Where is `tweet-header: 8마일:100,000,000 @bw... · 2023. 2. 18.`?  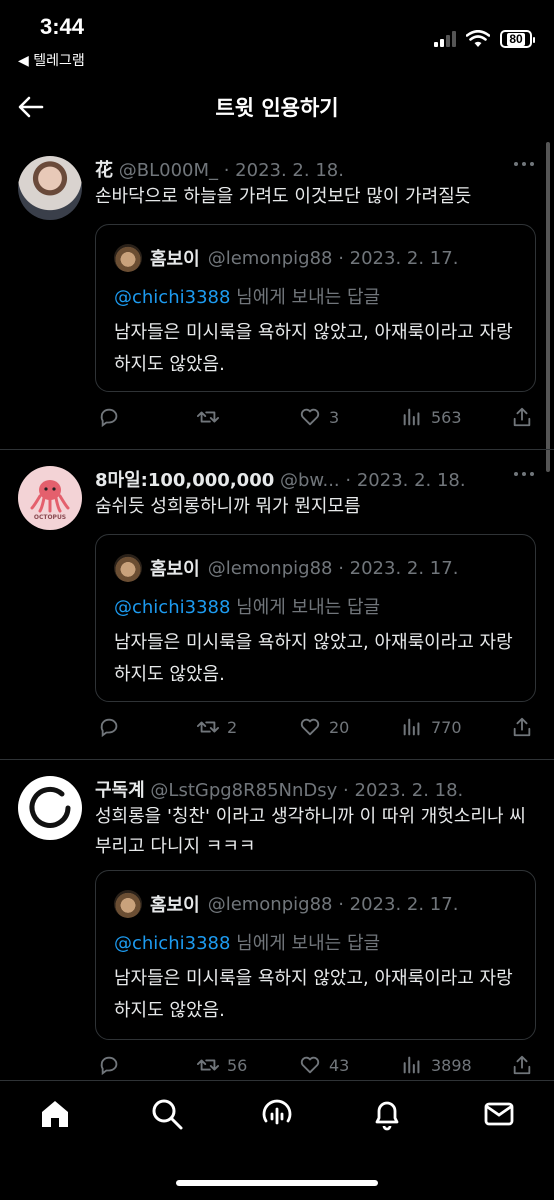
tweet-header: 8마일:100,000,000 @bw... · 2023. 2. 18. is located at coordinates (317, 479).